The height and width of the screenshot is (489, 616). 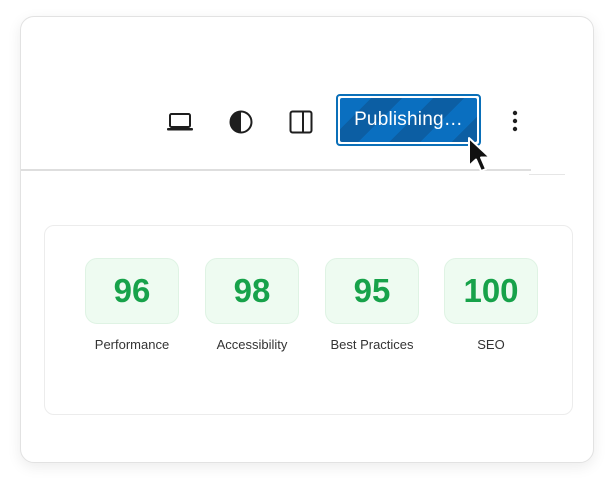 I want to click on score-label: Best Practices, so click(x=372, y=344).